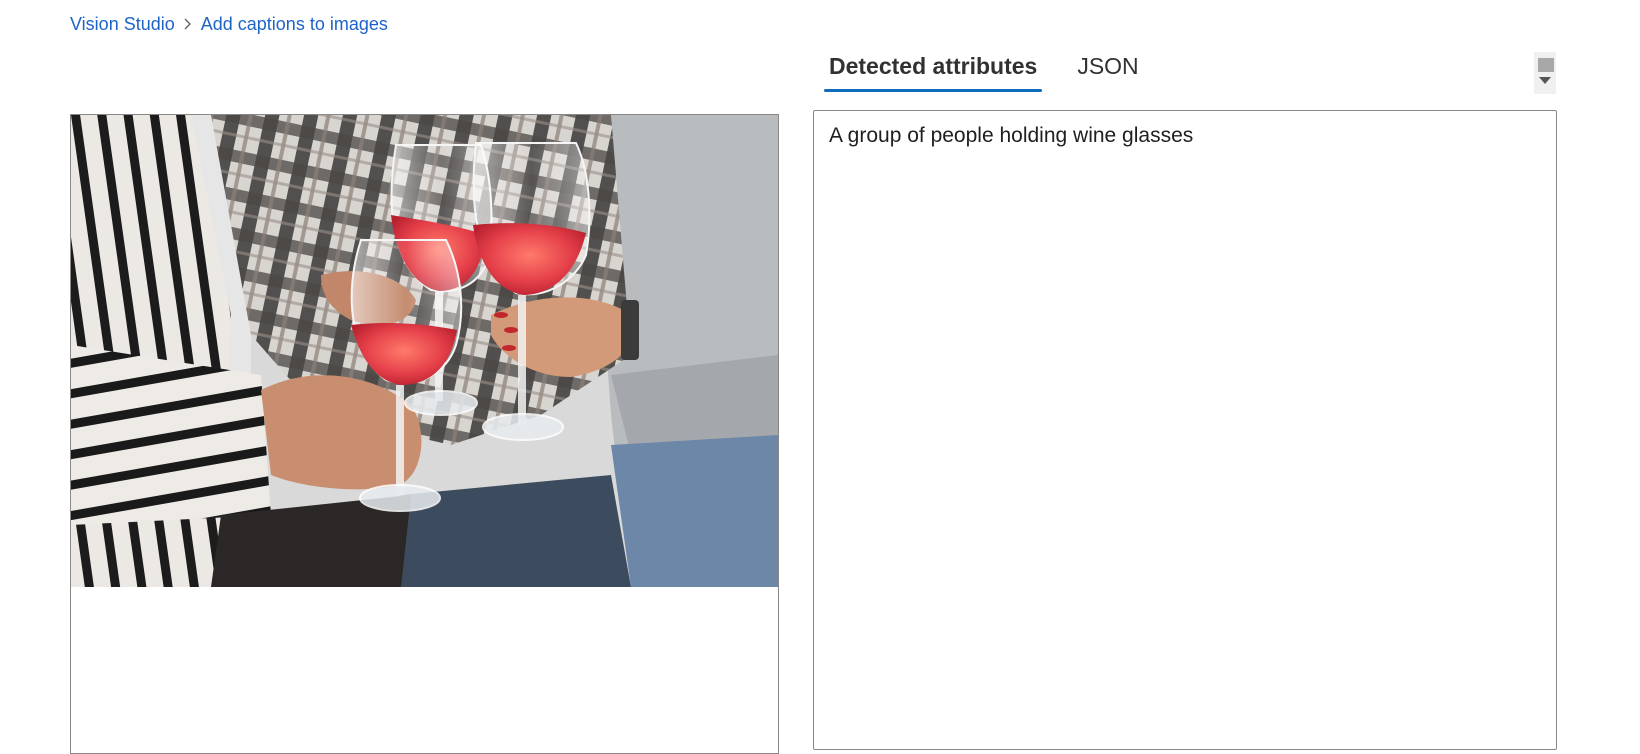 The width and height of the screenshot is (1640, 754). I want to click on tab-json: JSON, so click(1107, 68).